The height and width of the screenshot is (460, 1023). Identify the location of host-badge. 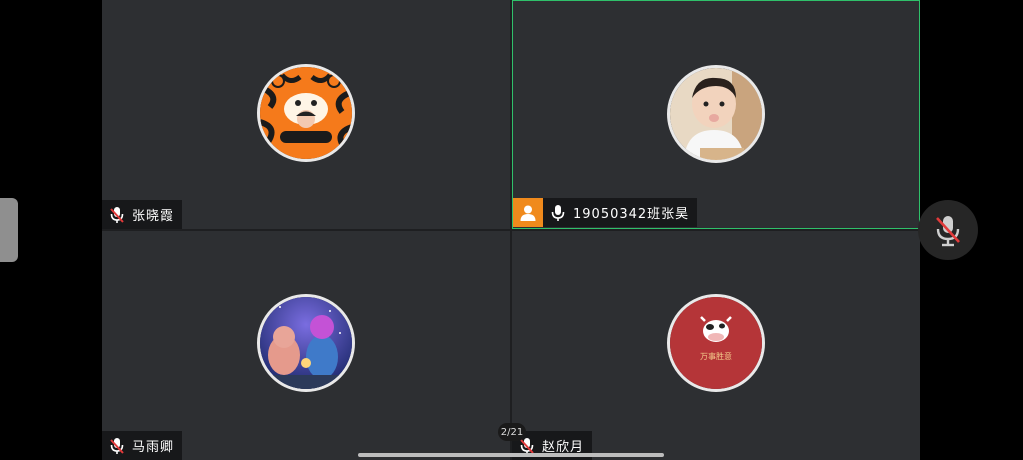
(528, 212).